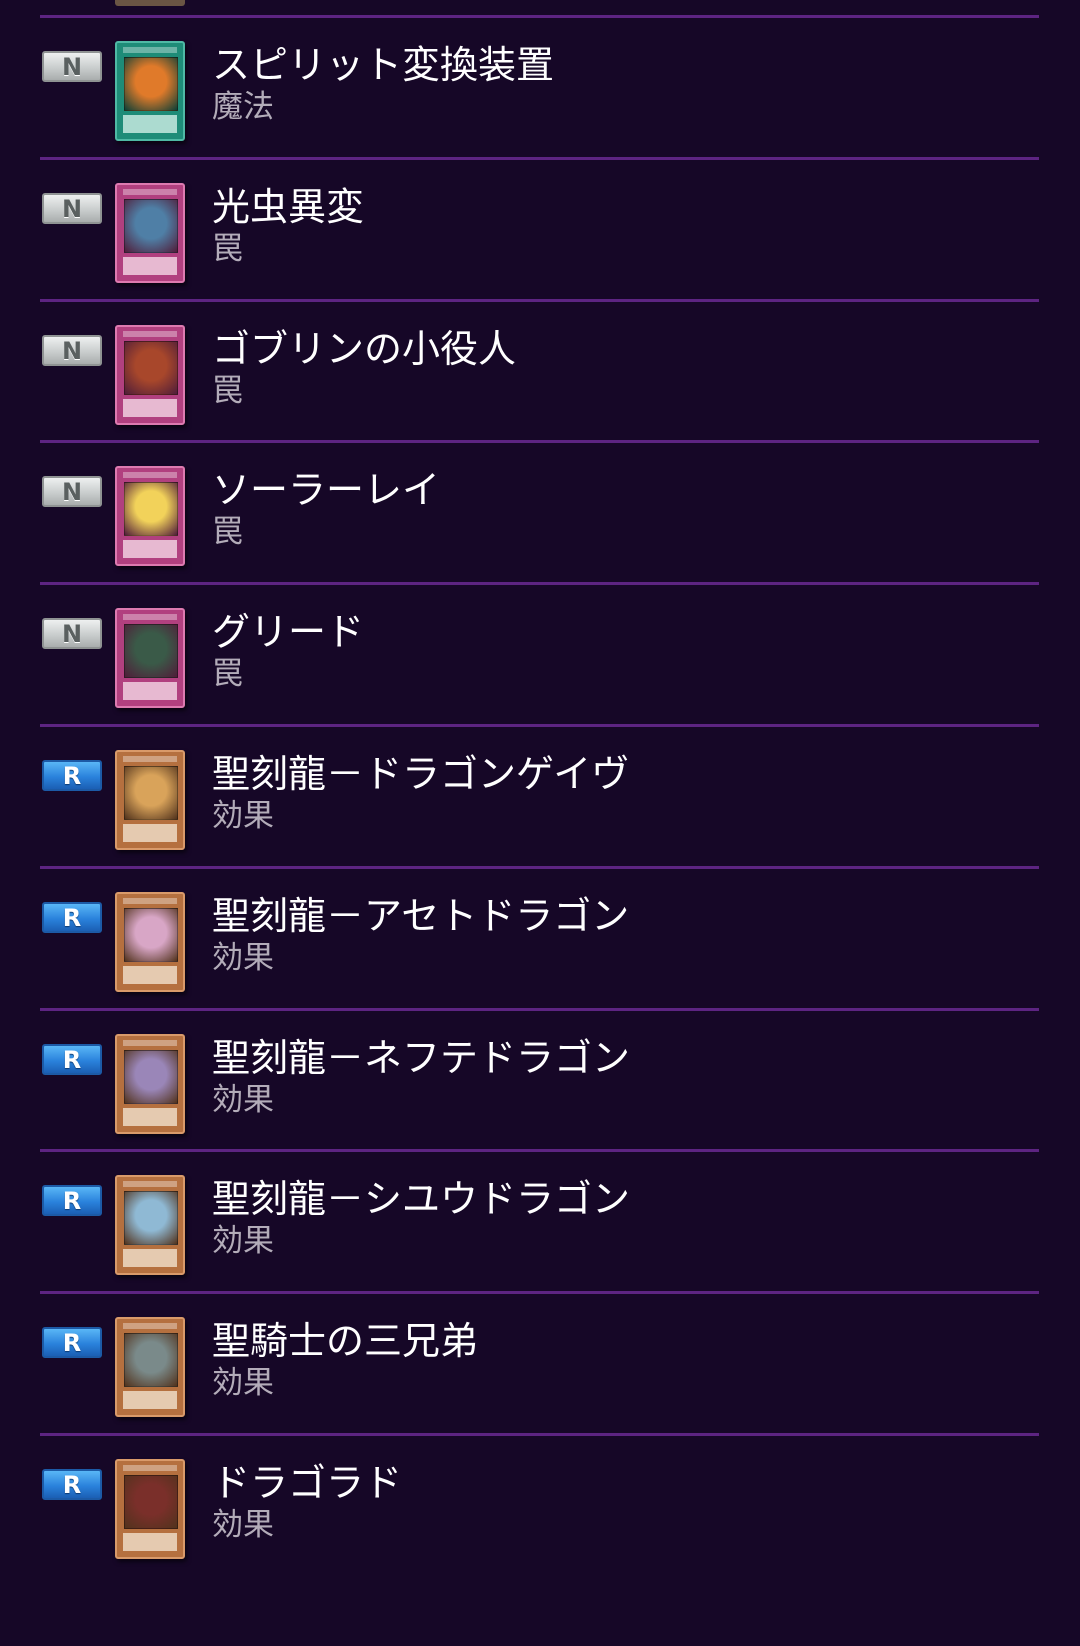  Describe the element at coordinates (540, 942) in the screenshot. I see `card-list-item: R 聖刻龍－アセトドラゴン 効果` at that location.